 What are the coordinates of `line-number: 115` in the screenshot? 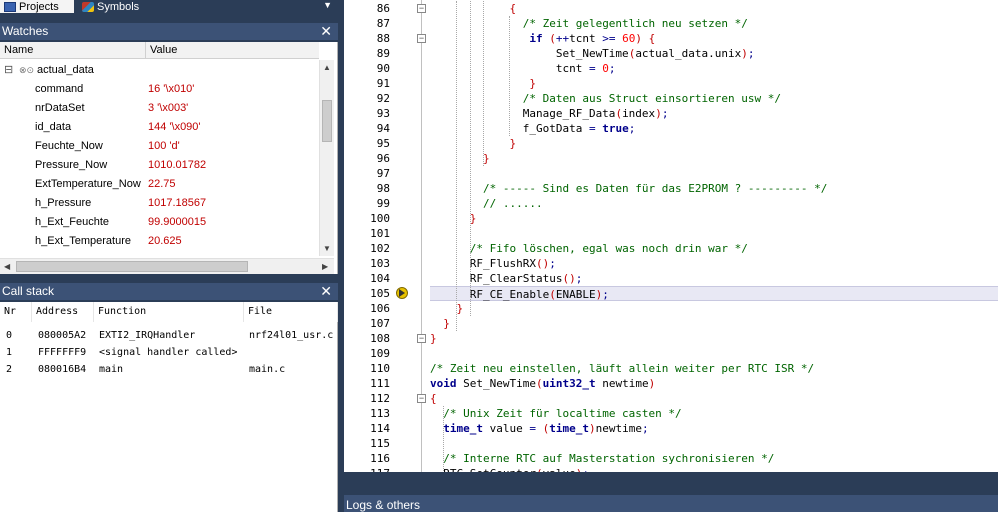 It's located at (367, 443).